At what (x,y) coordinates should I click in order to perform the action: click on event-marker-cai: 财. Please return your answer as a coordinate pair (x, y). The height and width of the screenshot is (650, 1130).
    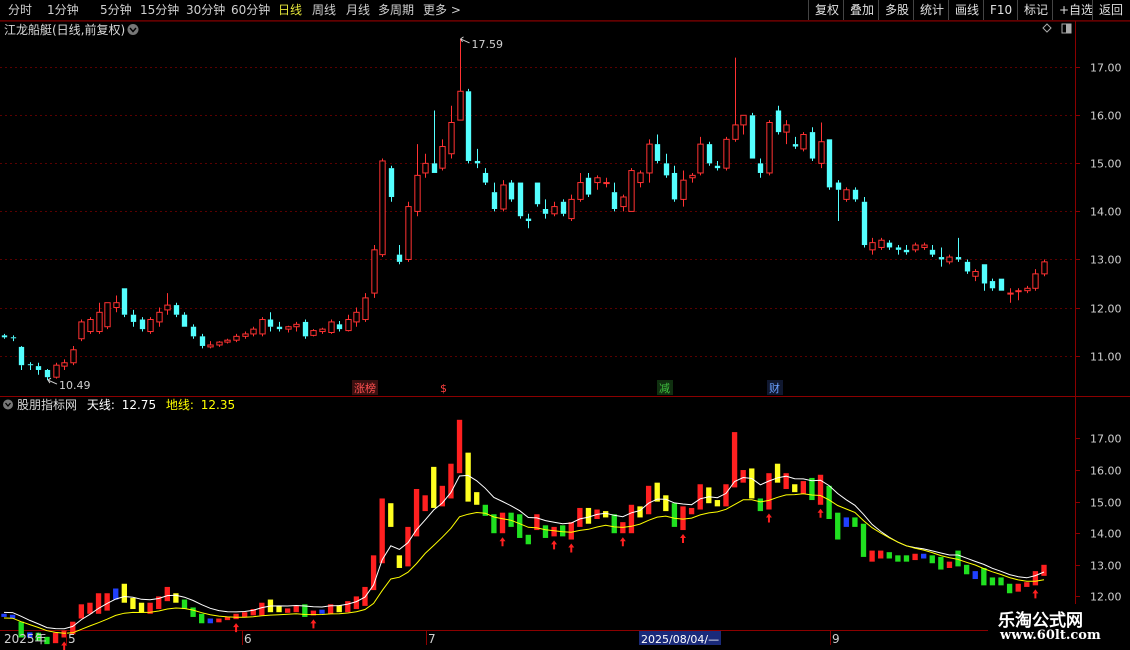
    Looking at the image, I should click on (775, 387).